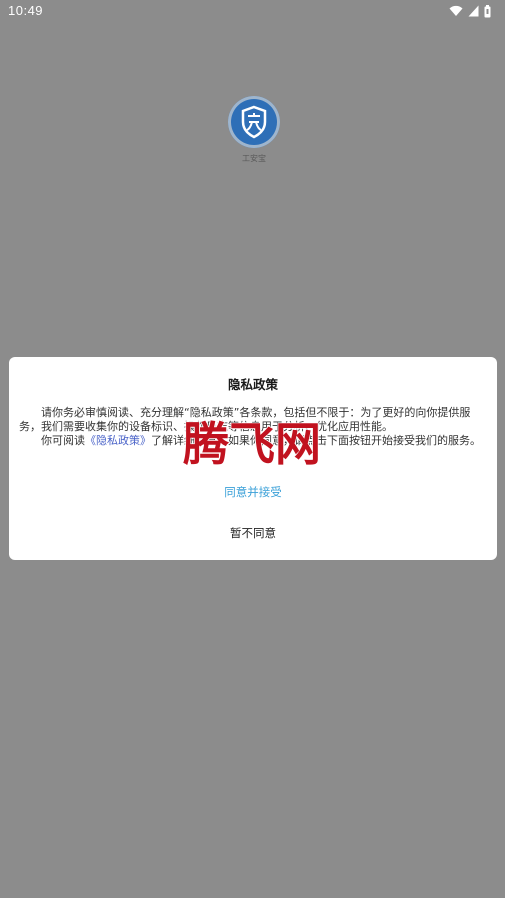 Image resolution: width=505 pixels, height=898 pixels. I want to click on agree-button: 同意并接受, so click(253, 492).